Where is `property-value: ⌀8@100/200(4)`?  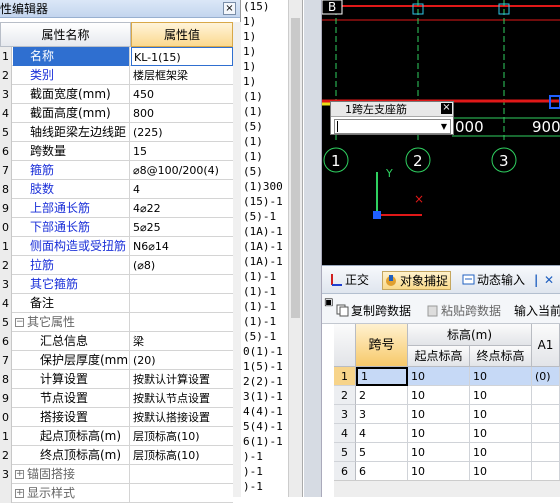 property-value: ⌀8@100/200(4) is located at coordinates (182, 170).